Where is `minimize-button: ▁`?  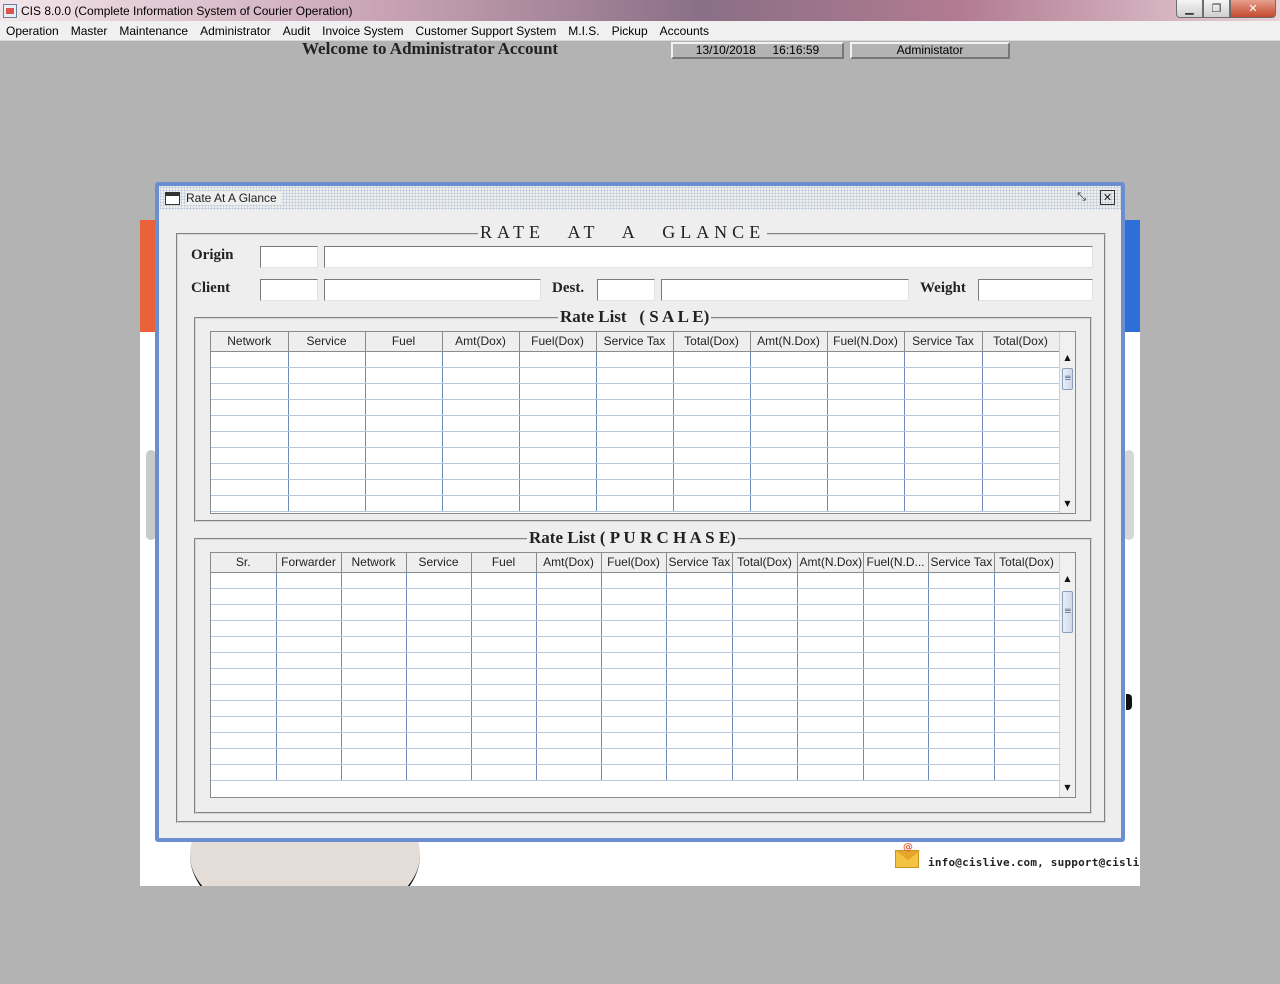
minimize-button: ▁ is located at coordinates (1189, 9).